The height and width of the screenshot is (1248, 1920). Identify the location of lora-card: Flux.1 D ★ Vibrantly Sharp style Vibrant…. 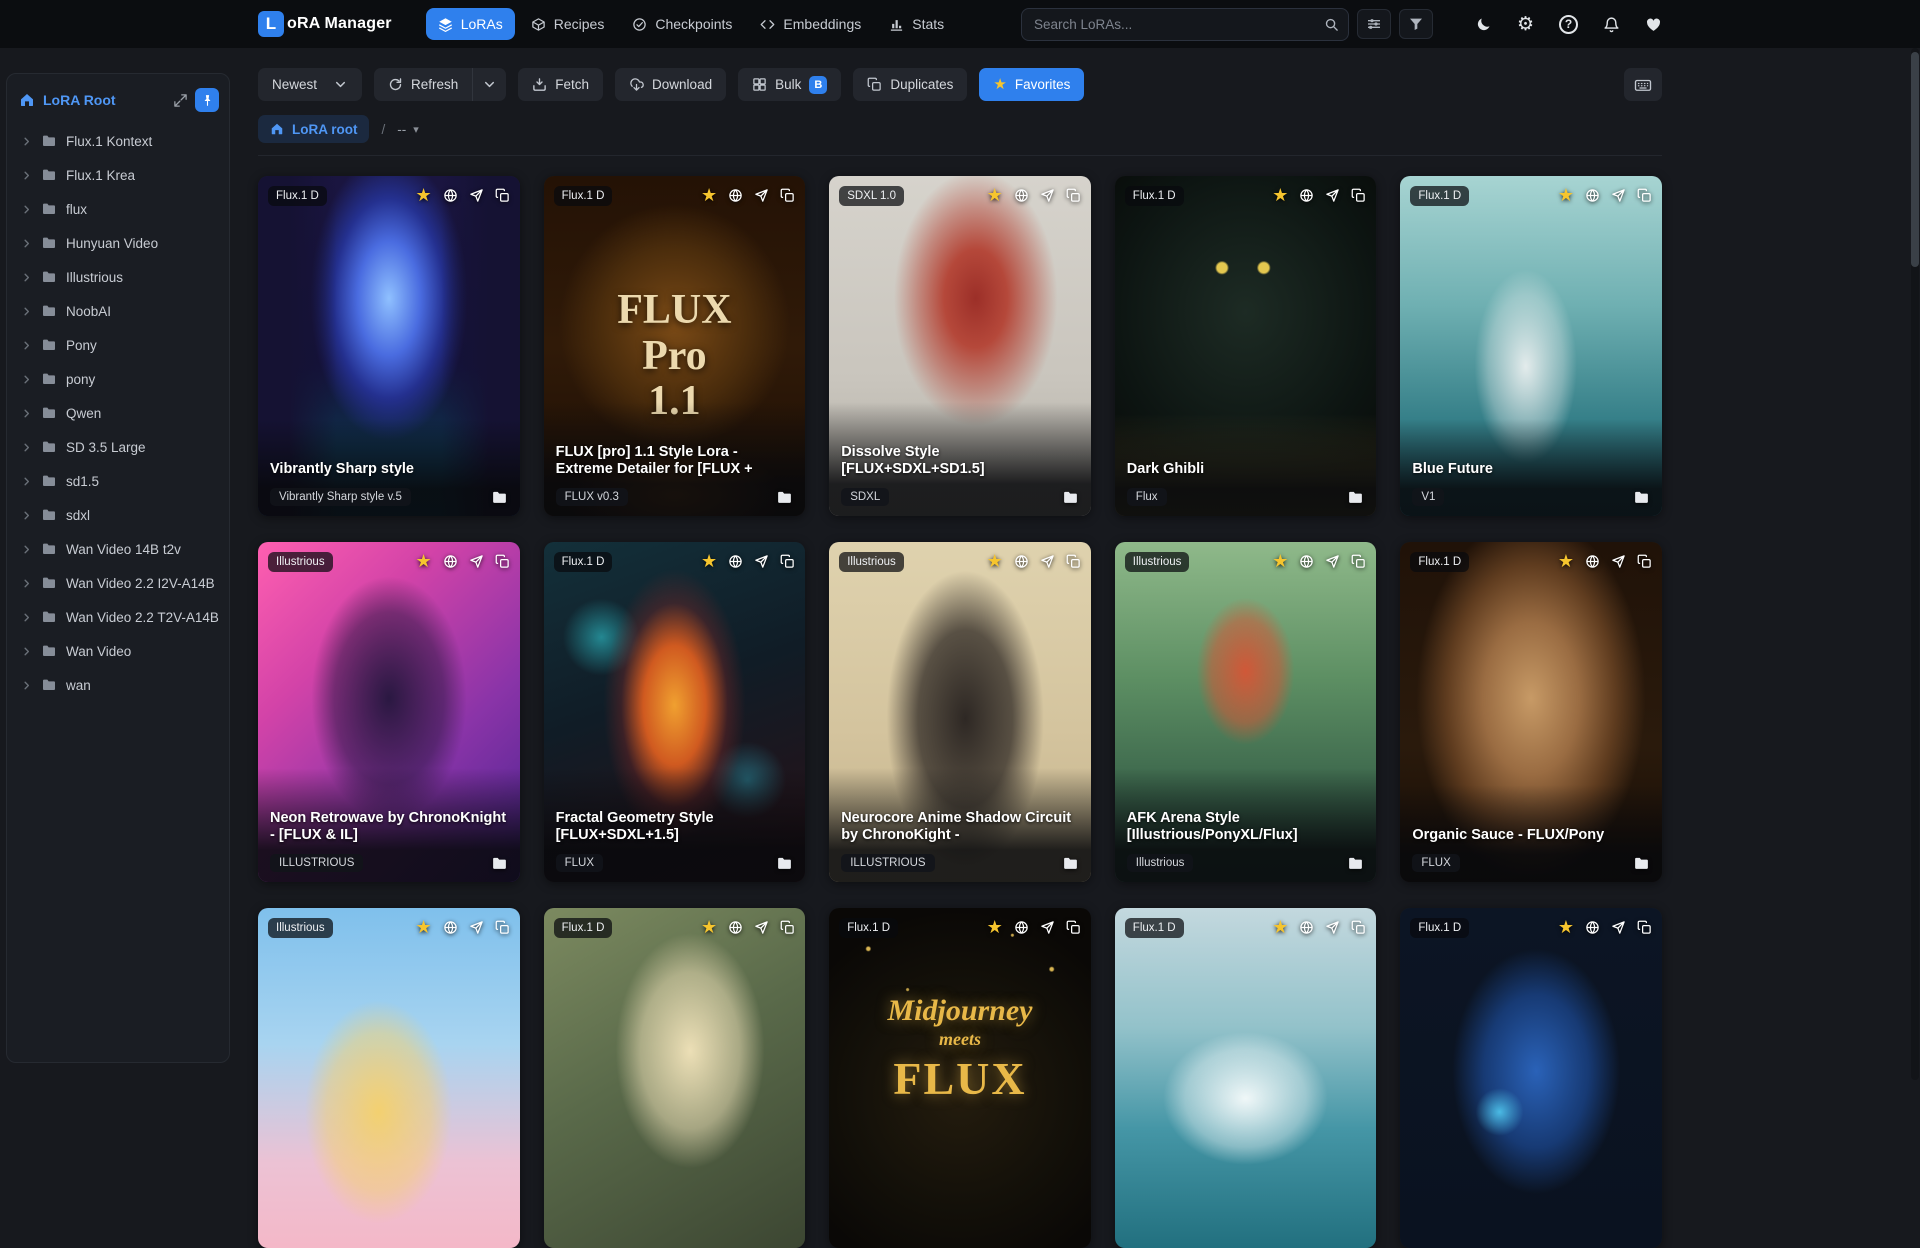
(389, 346).